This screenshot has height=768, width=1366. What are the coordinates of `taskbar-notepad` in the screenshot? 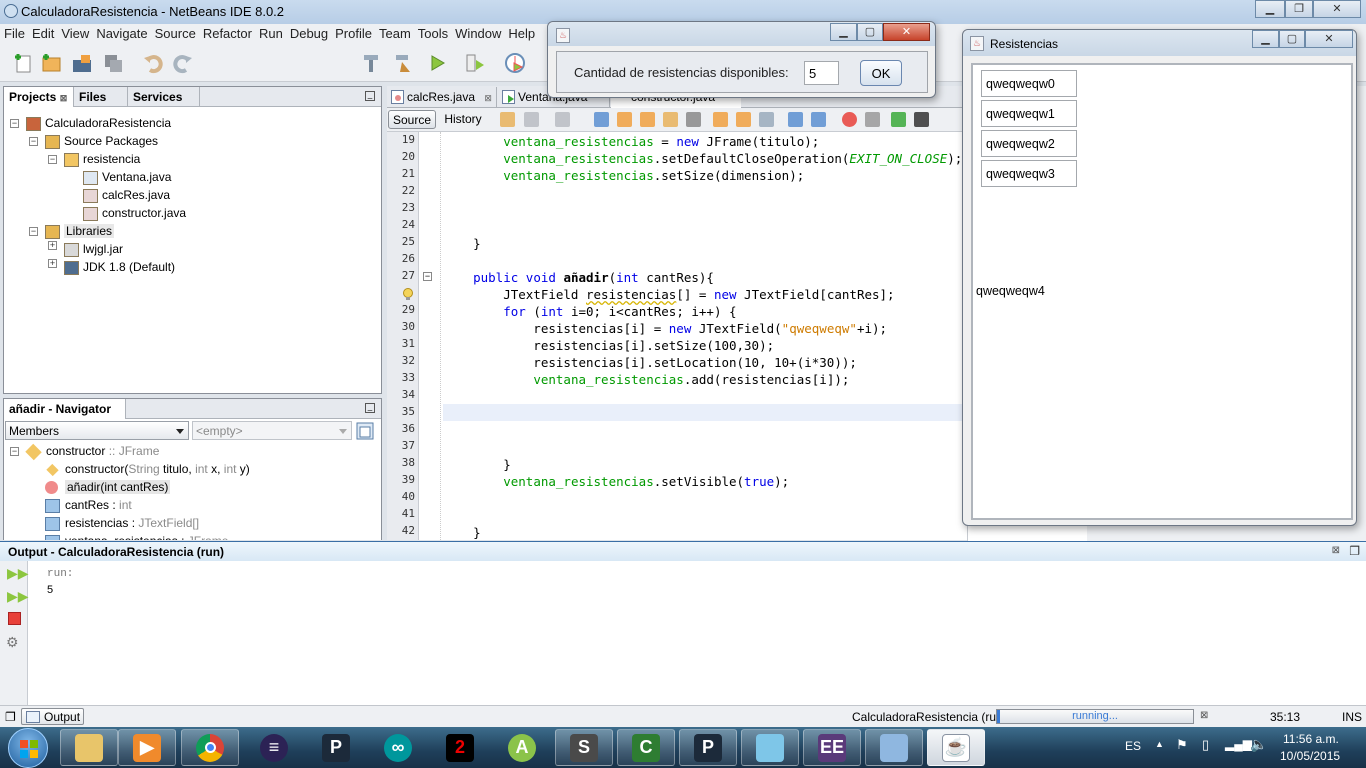 It's located at (770, 747).